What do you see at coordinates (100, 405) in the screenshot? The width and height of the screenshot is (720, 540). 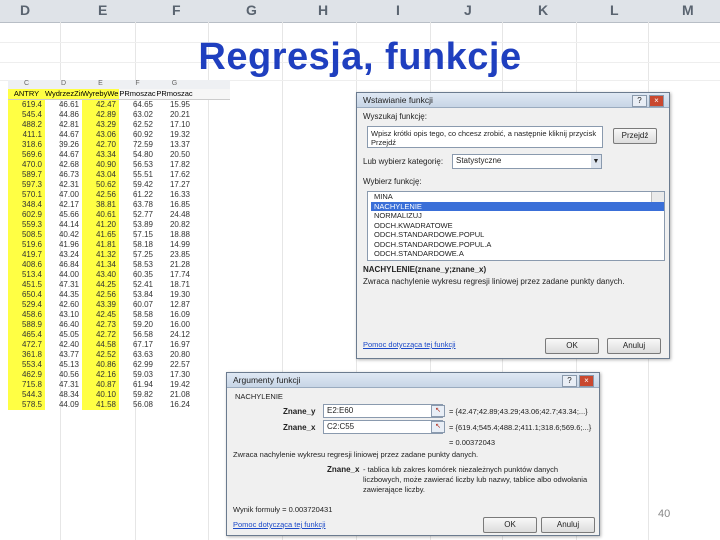 I see `table-cell: 41.58` at bounding box center [100, 405].